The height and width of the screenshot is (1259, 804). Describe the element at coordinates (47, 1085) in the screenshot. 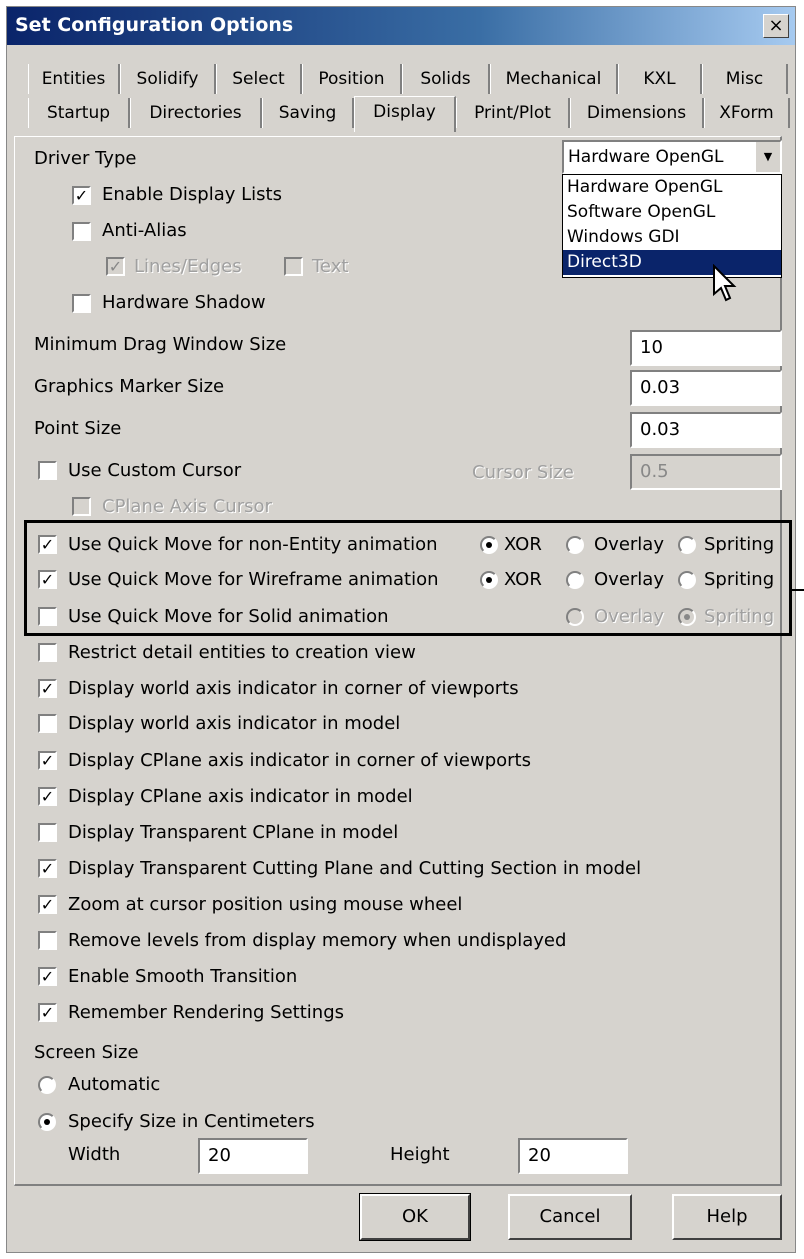

I see `automatic-radio` at that location.